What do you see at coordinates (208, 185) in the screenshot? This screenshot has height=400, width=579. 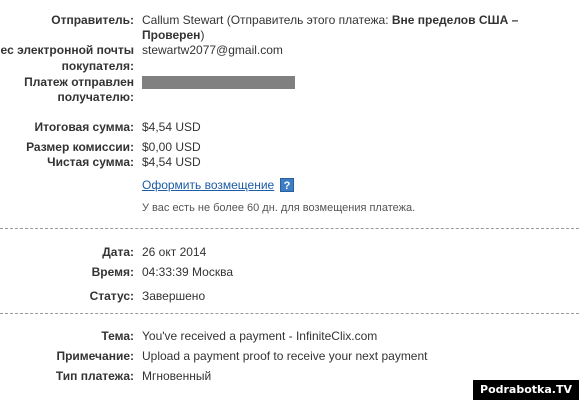 I see `refund-link: Оформить возмещение` at bounding box center [208, 185].